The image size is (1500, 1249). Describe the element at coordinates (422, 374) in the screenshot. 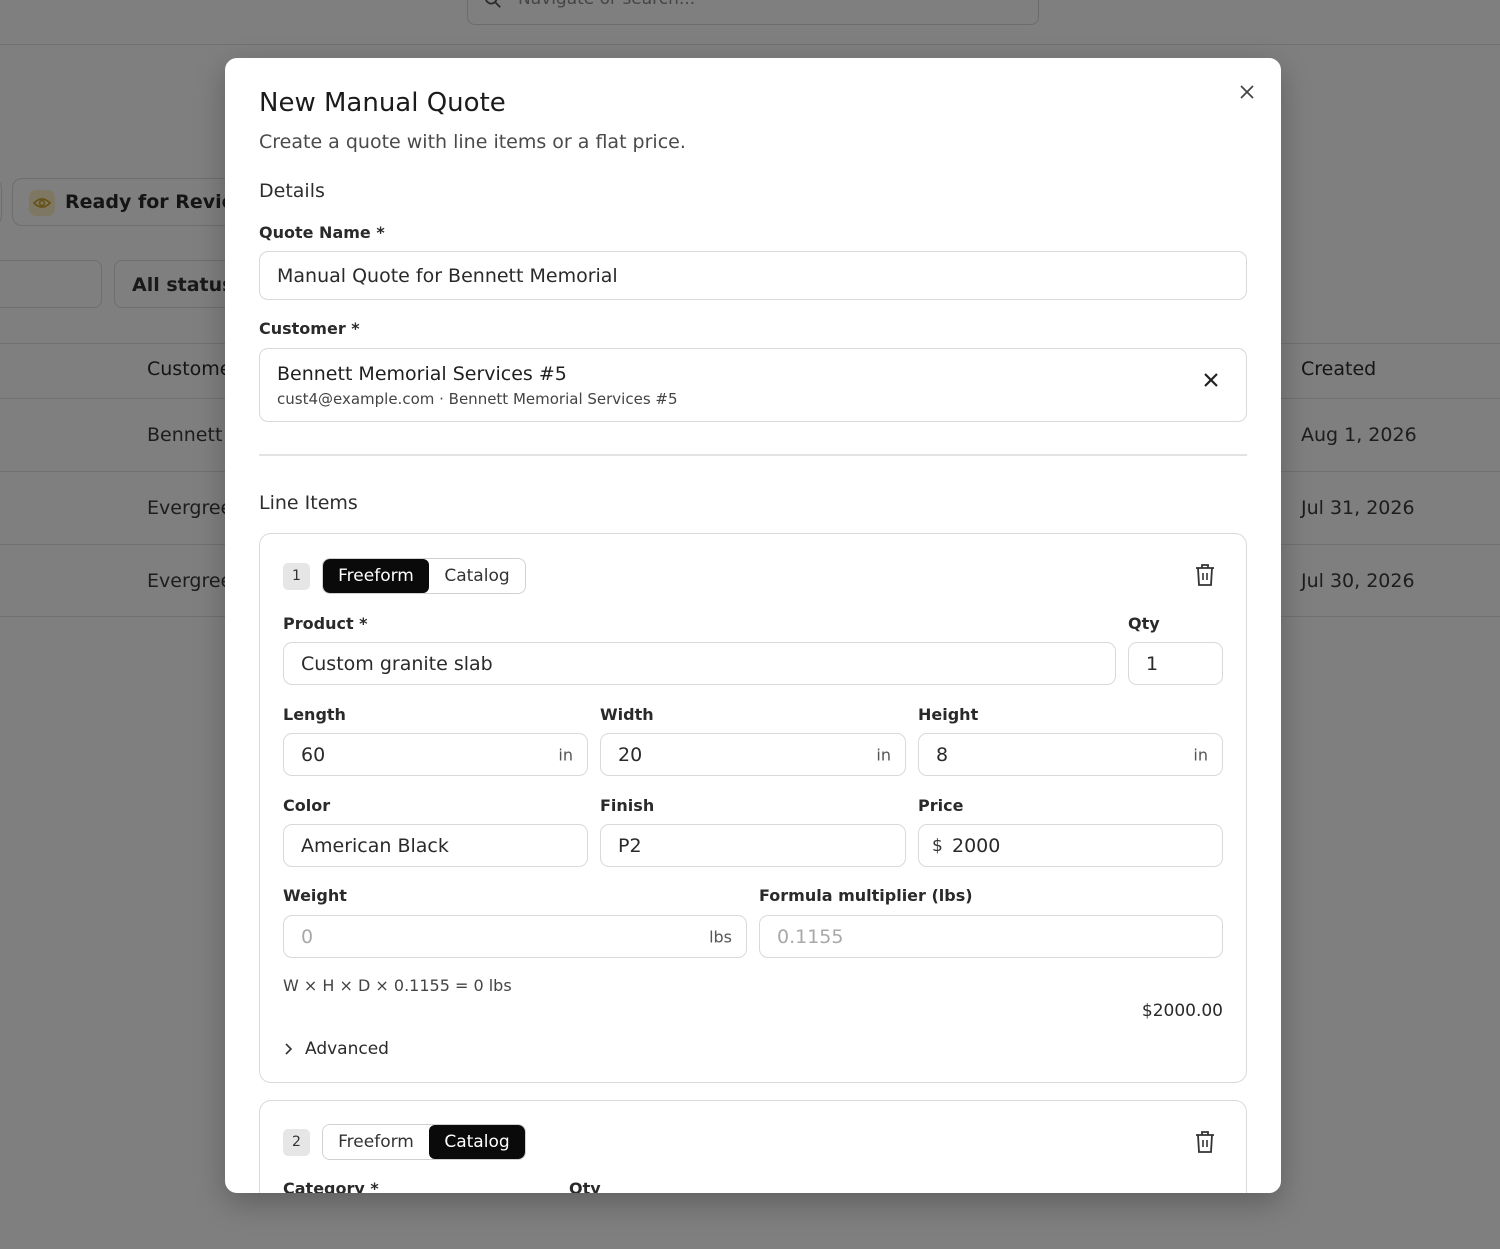

I see `customer-name: Bennett Memorial Services #5` at that location.